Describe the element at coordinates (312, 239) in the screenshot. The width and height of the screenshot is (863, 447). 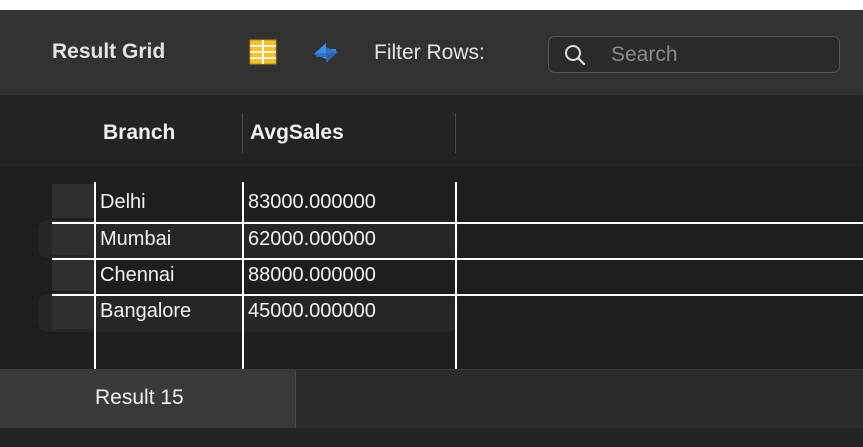
I see `table-cell-avgsales: 62000.000000` at that location.